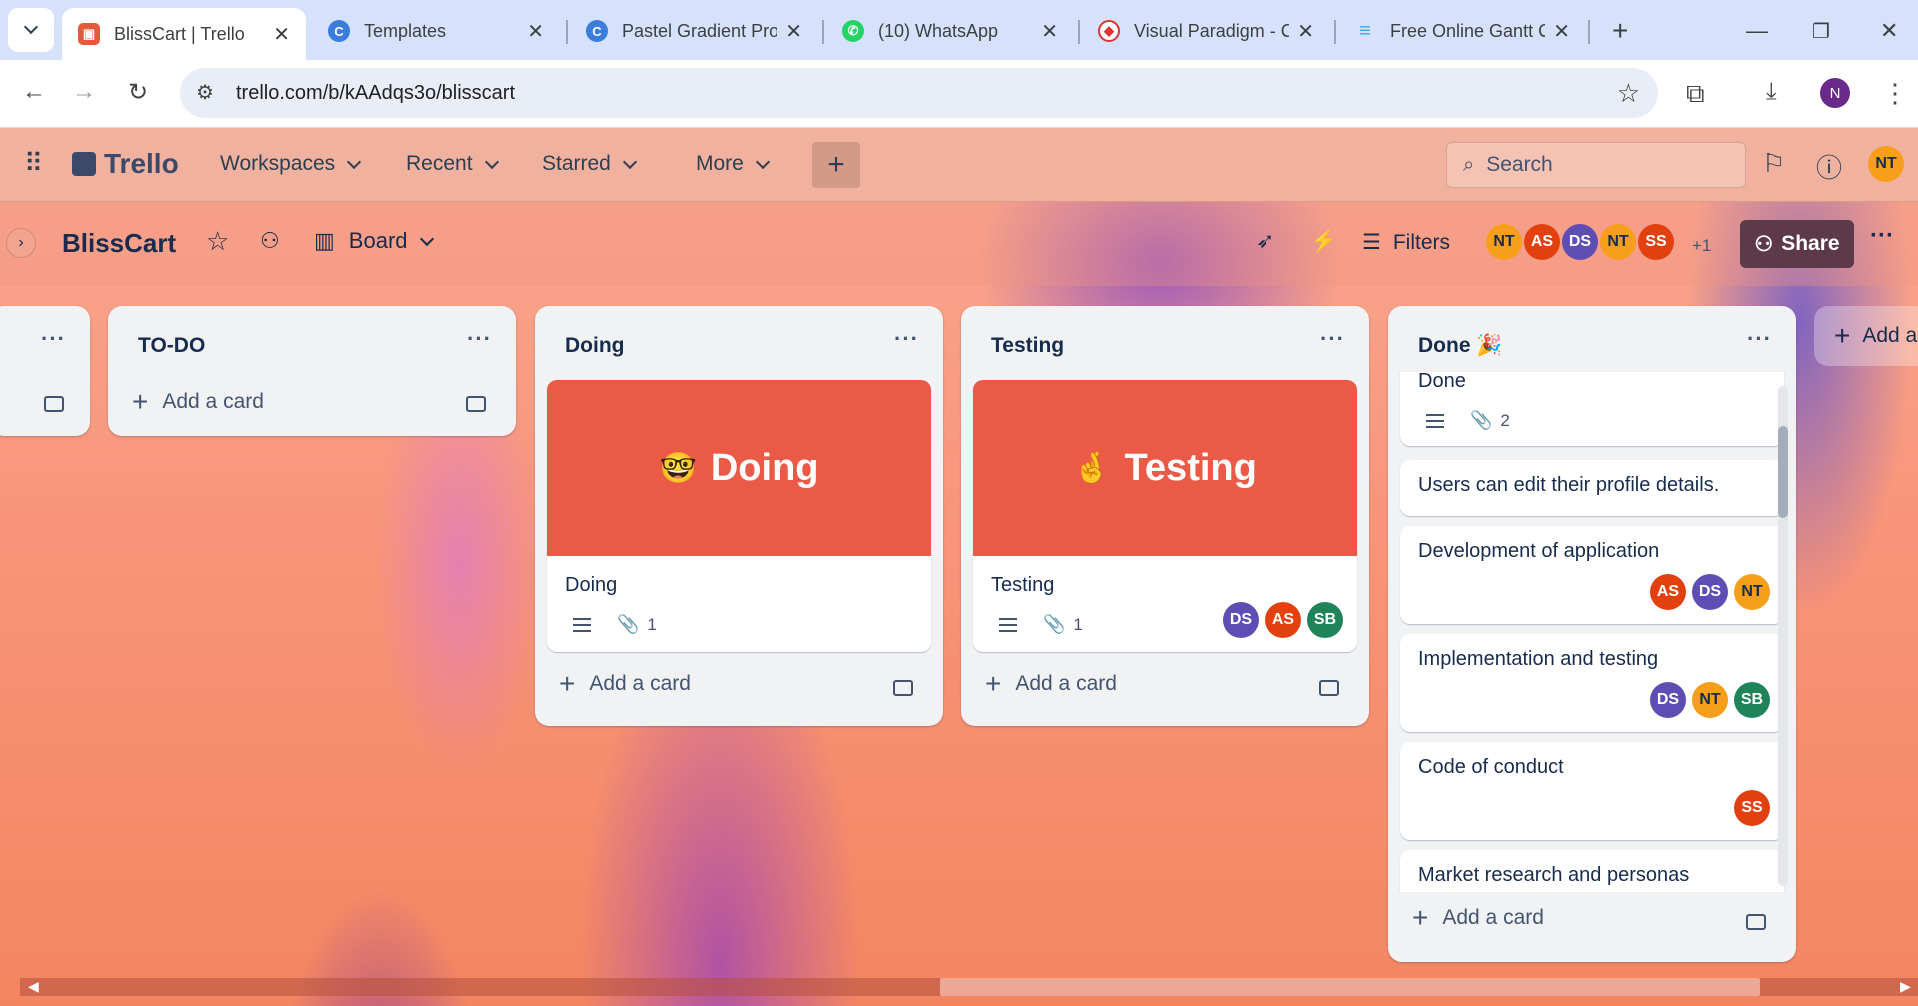 The width and height of the screenshot is (1918, 1006). Describe the element at coordinates (33, 163) in the screenshot. I see `app-switcher-icon: ⠿` at that location.